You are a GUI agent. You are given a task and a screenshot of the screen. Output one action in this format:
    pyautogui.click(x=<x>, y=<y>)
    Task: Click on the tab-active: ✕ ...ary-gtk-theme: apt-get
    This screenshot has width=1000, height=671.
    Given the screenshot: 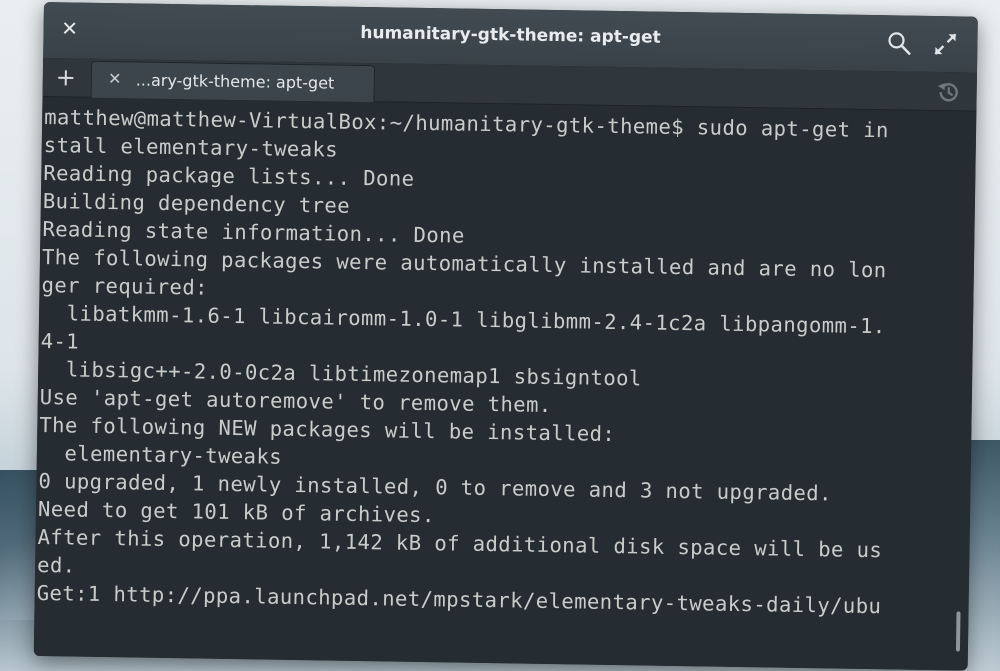 What is the action you would take?
    pyautogui.click(x=233, y=81)
    